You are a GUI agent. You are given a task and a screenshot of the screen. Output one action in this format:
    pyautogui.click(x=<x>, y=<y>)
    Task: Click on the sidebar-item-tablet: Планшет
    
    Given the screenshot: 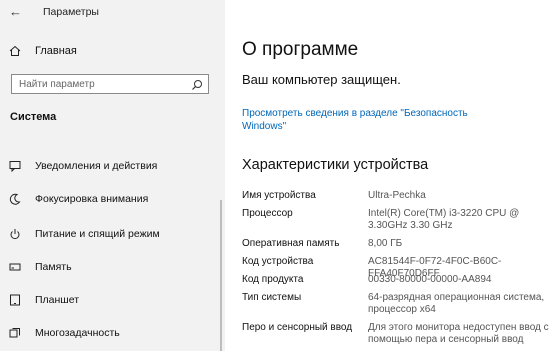 What is the action you would take?
    pyautogui.click(x=115, y=300)
    